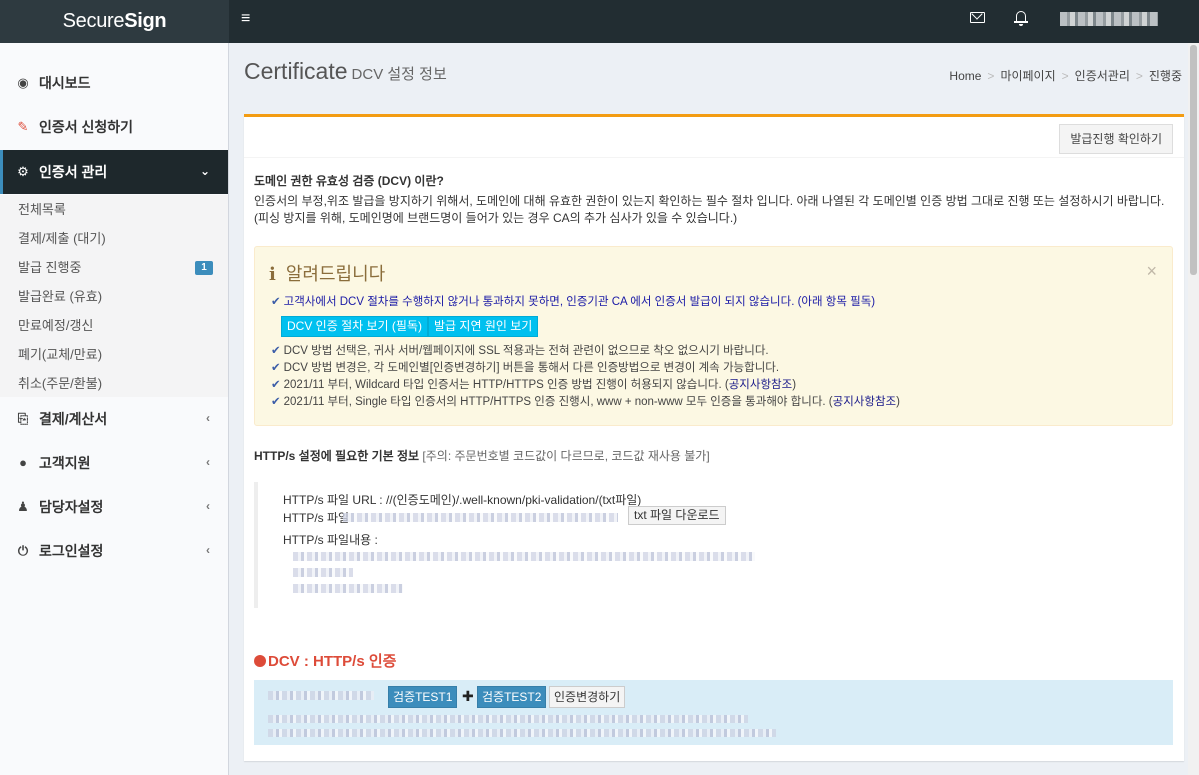 The image size is (1199, 775). What do you see at coordinates (23, 506) in the screenshot?
I see `users-icon: ♟` at bounding box center [23, 506].